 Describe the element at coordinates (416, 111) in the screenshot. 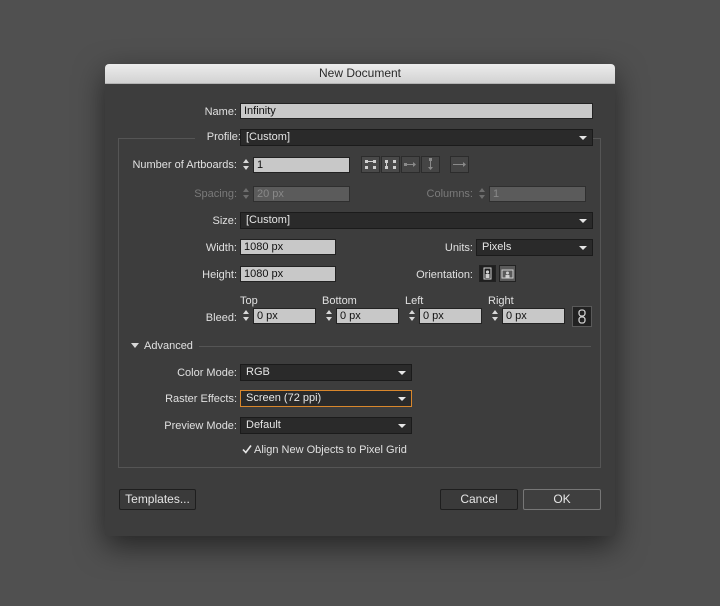

I see `name-field: Infinity` at that location.